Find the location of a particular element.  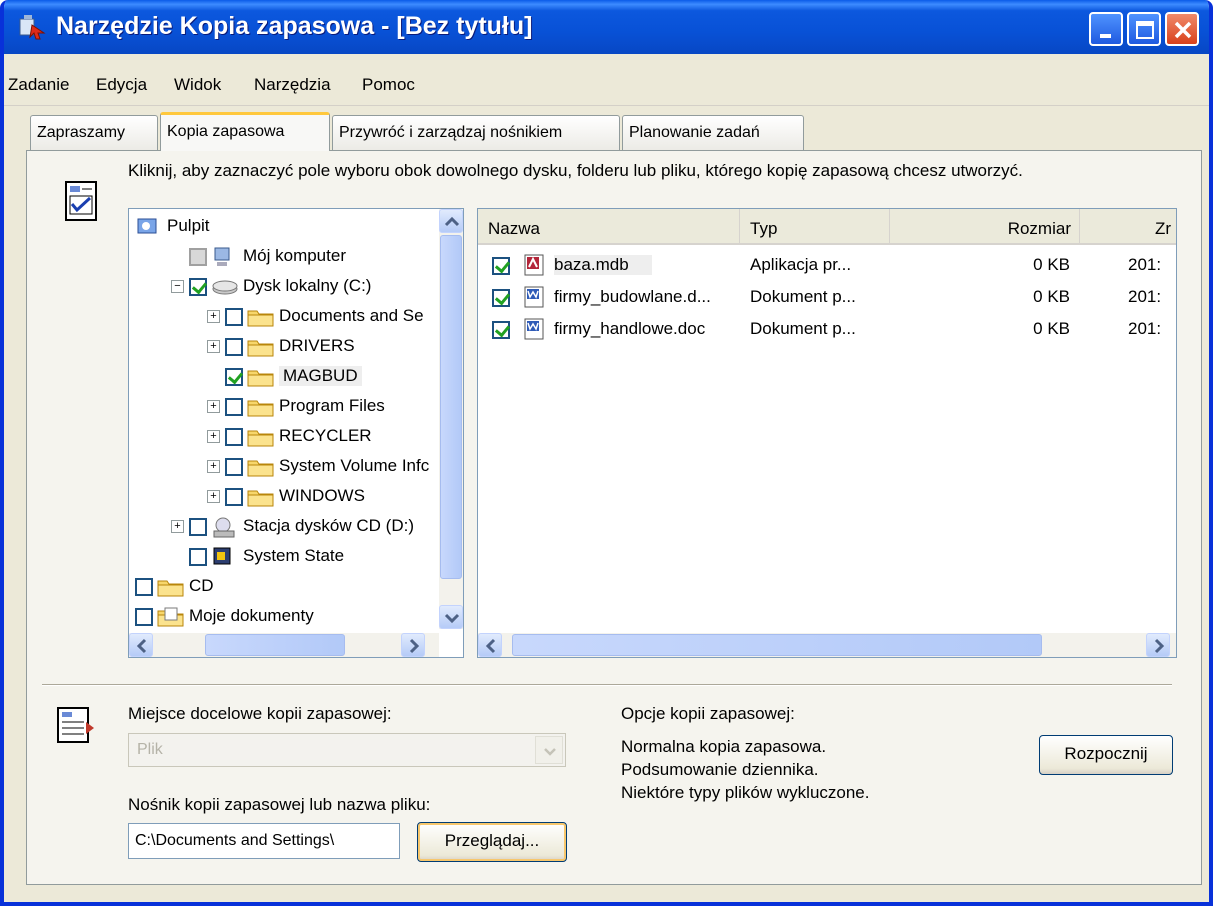

menu-pomoc: Pomoc is located at coordinates (388, 85).